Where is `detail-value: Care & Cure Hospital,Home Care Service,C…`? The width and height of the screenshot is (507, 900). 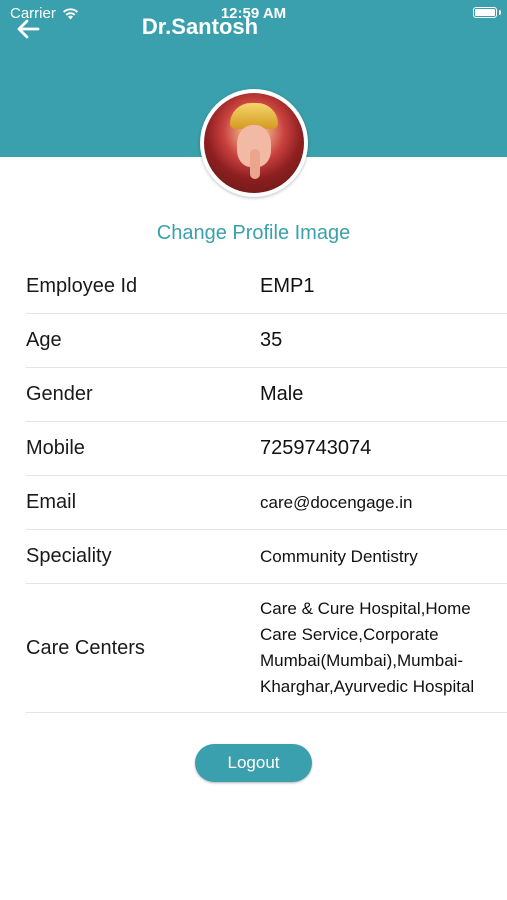 detail-value: Care & Cure Hospital,Home Care Service,C… is located at coordinates (367, 647).